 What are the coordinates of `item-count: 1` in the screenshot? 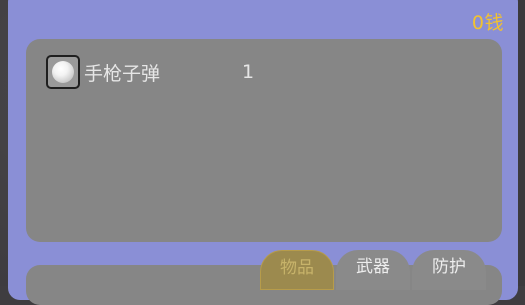 It's located at (248, 72).